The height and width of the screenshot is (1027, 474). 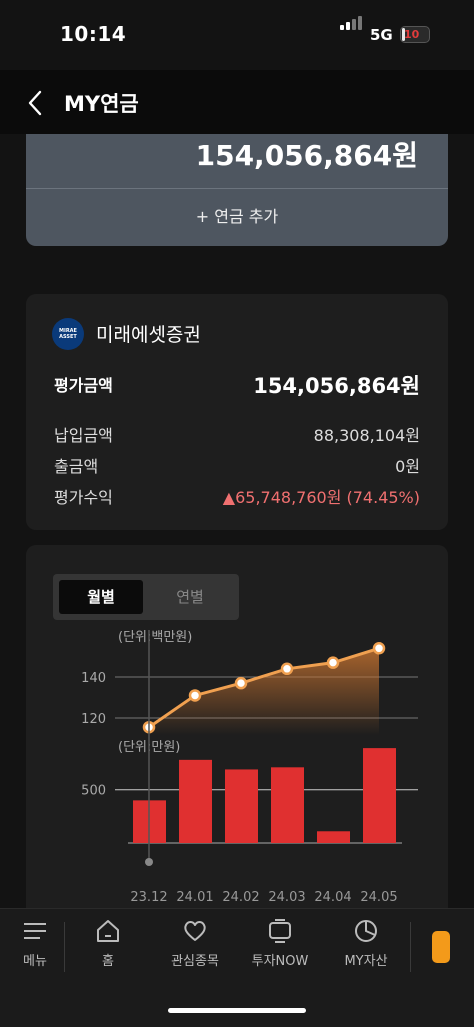 What do you see at coordinates (280, 943) in the screenshot?
I see `nav-invest-now: 투자NOW` at bounding box center [280, 943].